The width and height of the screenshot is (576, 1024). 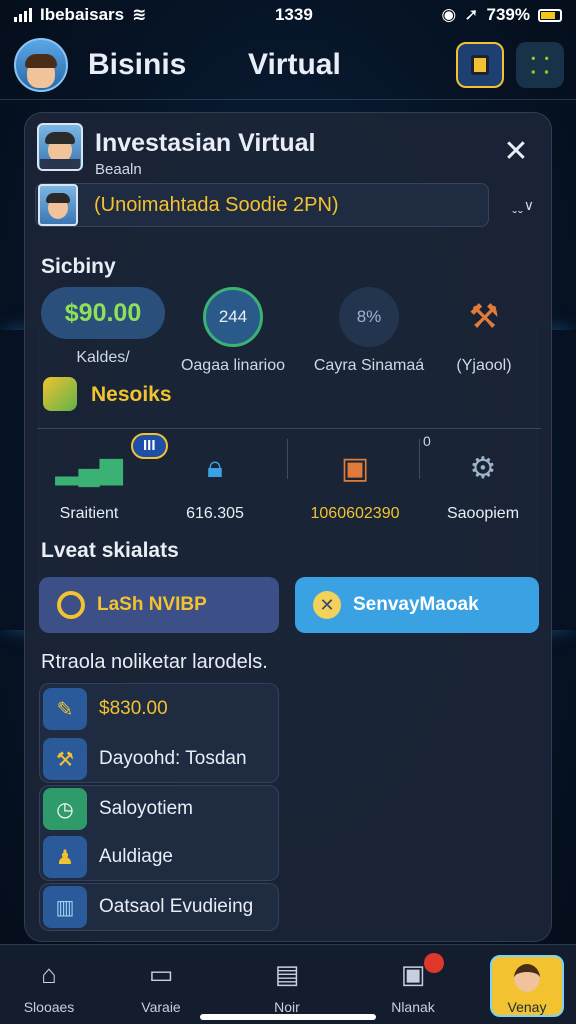 I want to click on search-button: LaSh NVIBP, so click(x=159, y=605).